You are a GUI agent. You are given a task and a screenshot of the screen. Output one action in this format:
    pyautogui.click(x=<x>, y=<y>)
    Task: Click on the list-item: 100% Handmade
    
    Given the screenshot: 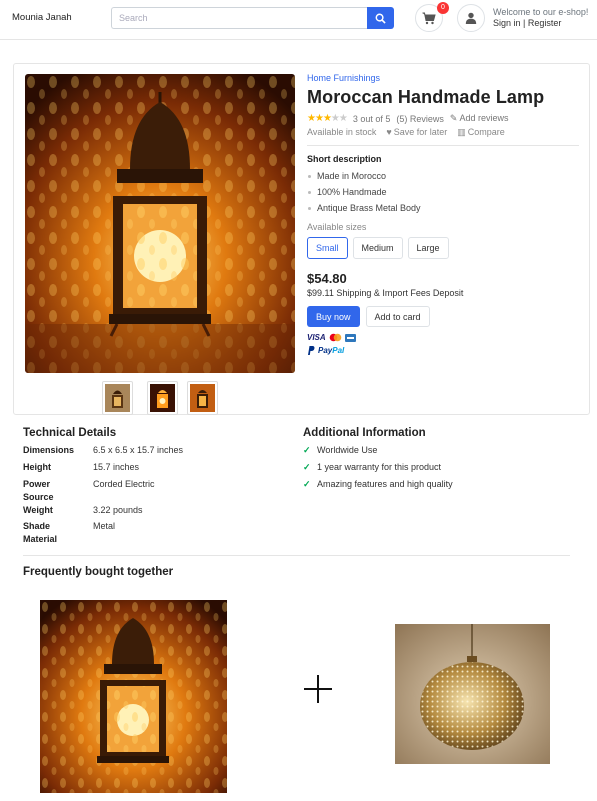 What is the action you would take?
    pyautogui.click(x=443, y=192)
    